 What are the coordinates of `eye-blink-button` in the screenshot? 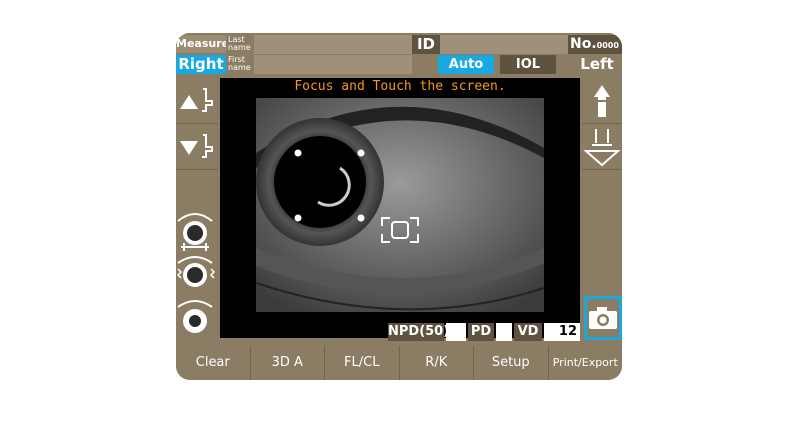 It's located at (197, 275).